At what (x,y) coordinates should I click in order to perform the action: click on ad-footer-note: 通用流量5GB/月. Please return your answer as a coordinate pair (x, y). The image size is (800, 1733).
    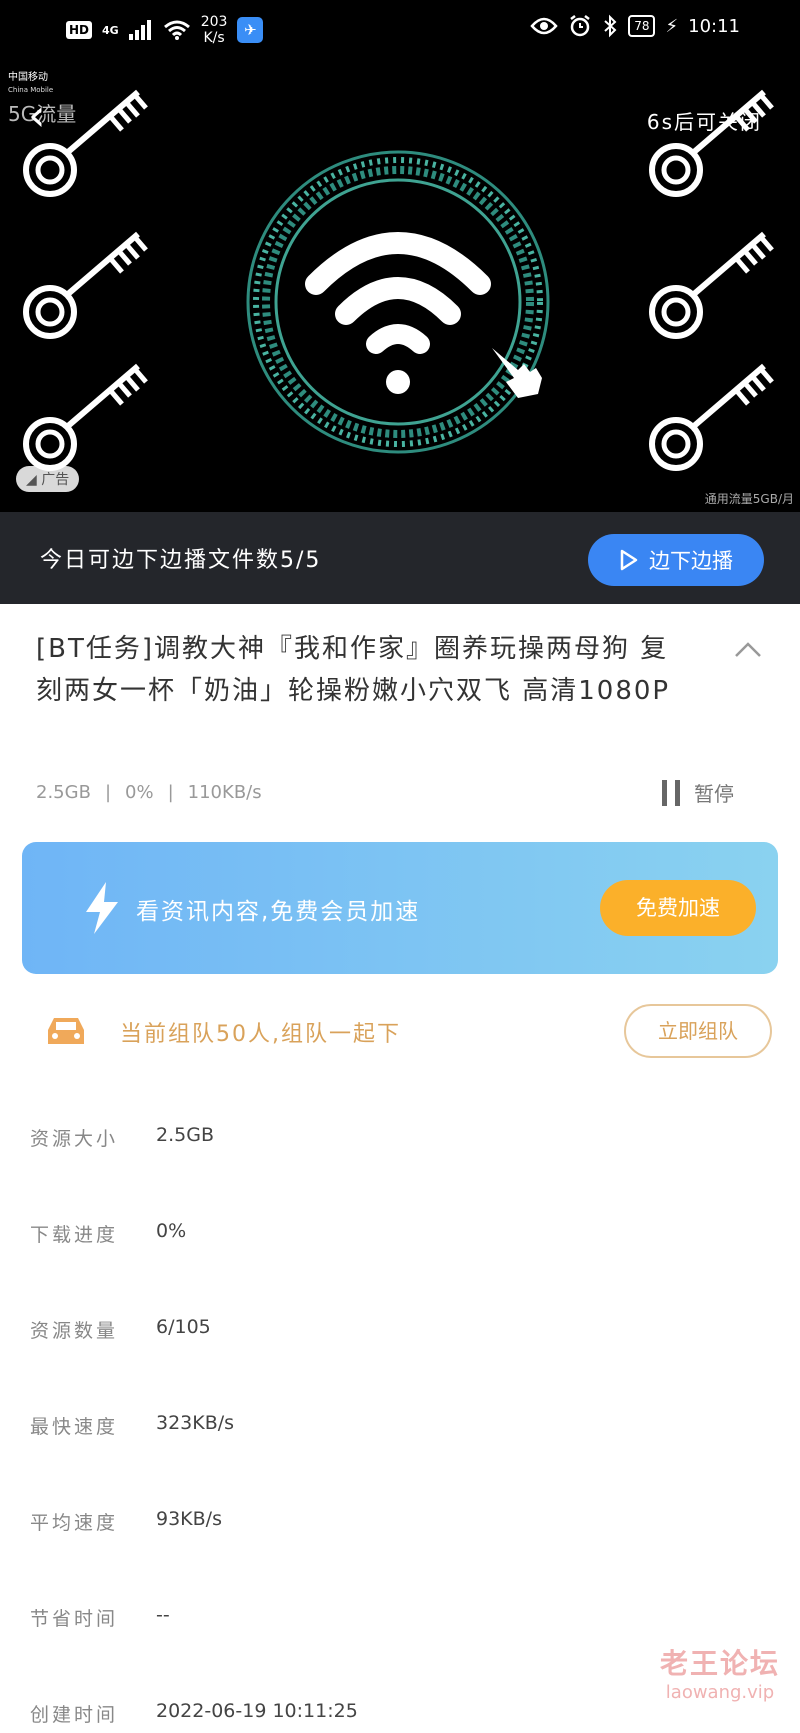
    Looking at the image, I should click on (749, 499).